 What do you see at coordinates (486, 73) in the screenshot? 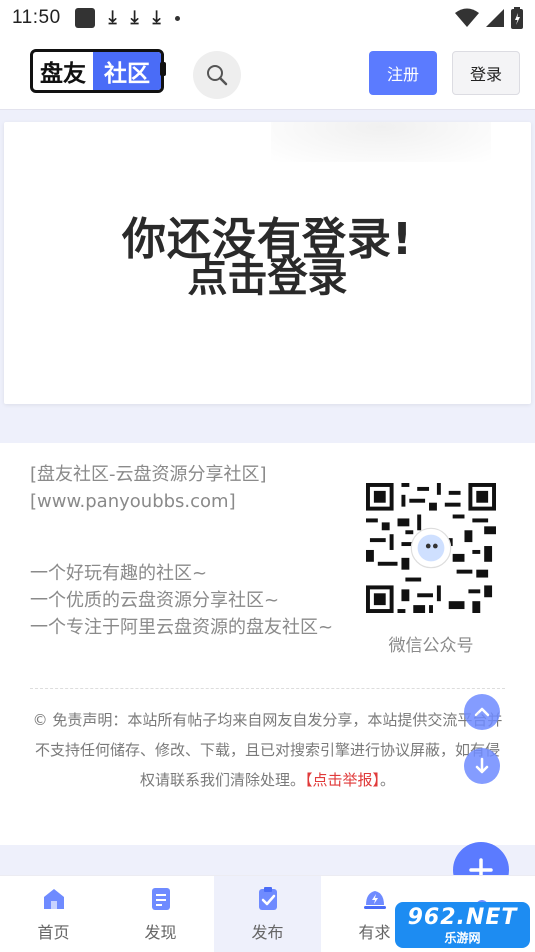
I see `login-button: 登录` at bounding box center [486, 73].